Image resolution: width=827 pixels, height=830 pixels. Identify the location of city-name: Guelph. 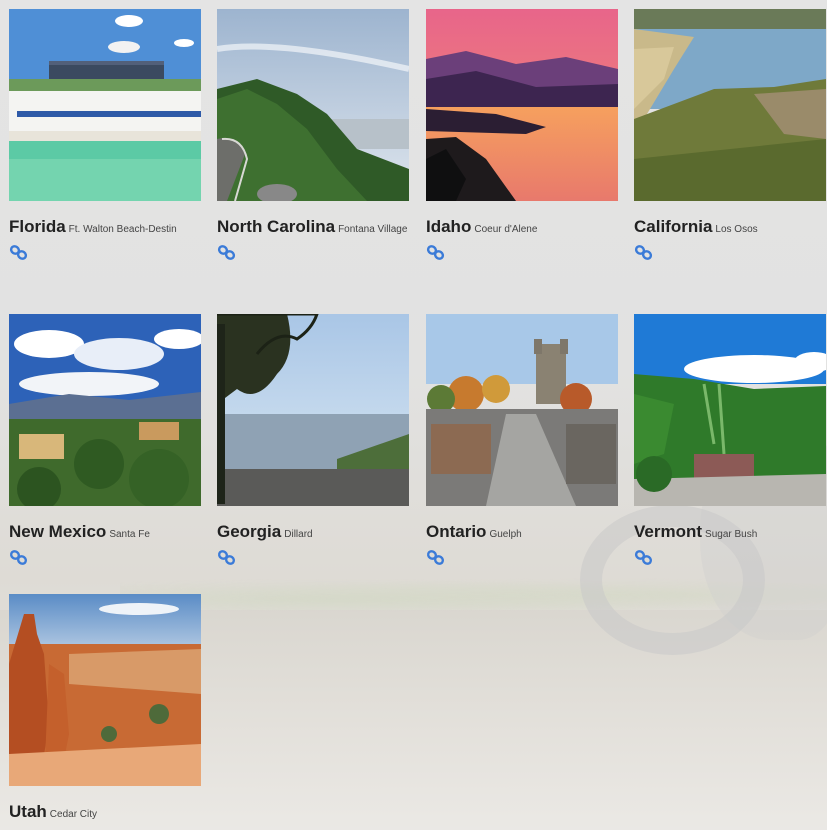
(505, 534).